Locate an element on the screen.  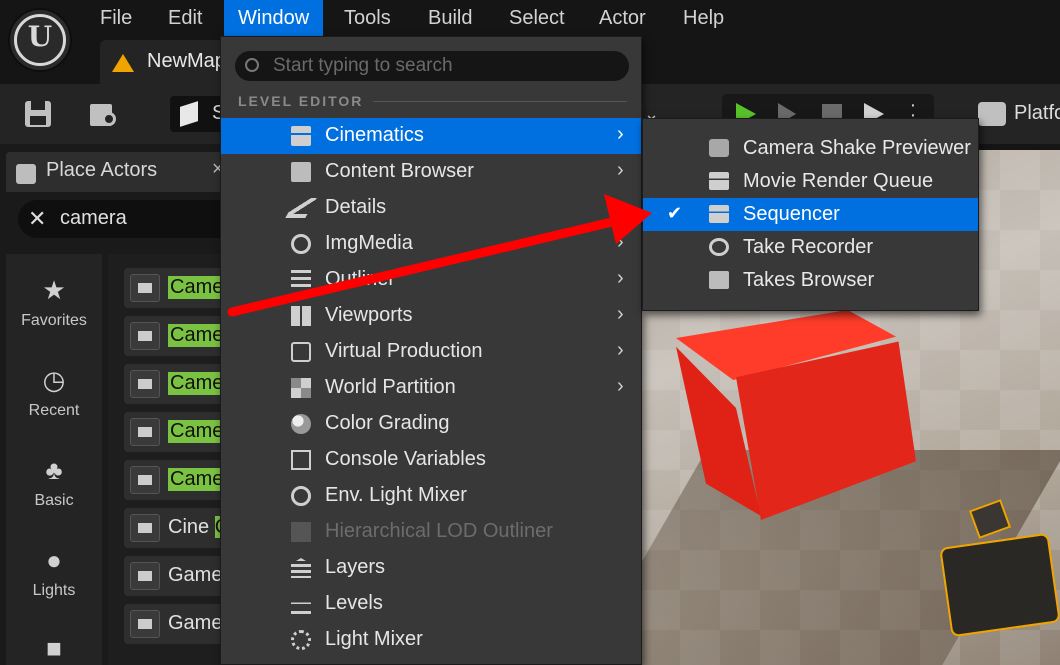
menu-item-label: World Partition is located at coordinates (390, 387).